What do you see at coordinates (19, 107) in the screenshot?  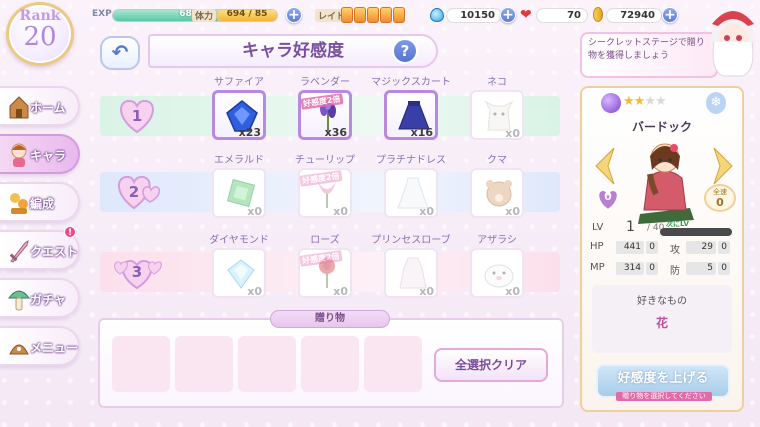 I see `house-icon` at bounding box center [19, 107].